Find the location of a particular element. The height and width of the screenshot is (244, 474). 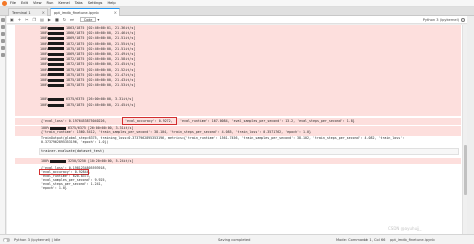

tab-terminal: Terminal 1 × is located at coordinates (28, 12).